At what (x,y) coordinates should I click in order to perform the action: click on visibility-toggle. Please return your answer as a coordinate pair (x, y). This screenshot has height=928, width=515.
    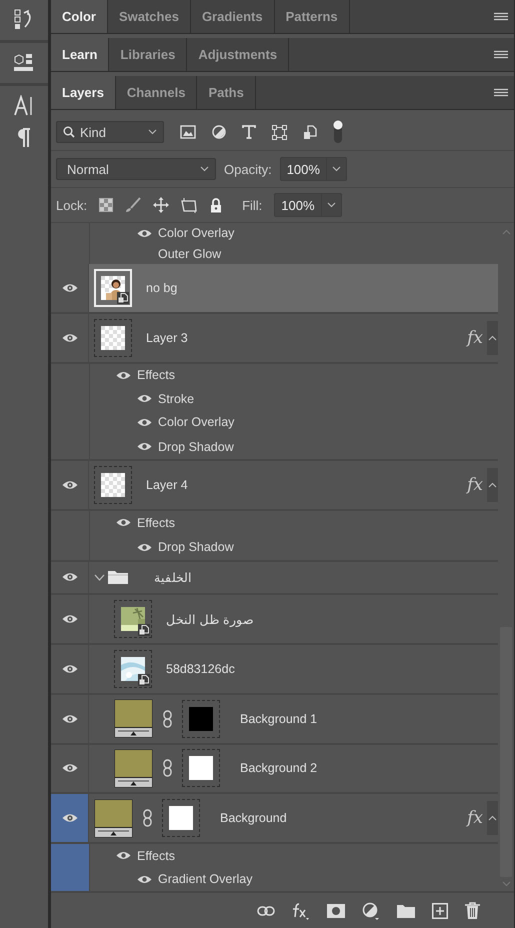
    Looking at the image, I should click on (70, 818).